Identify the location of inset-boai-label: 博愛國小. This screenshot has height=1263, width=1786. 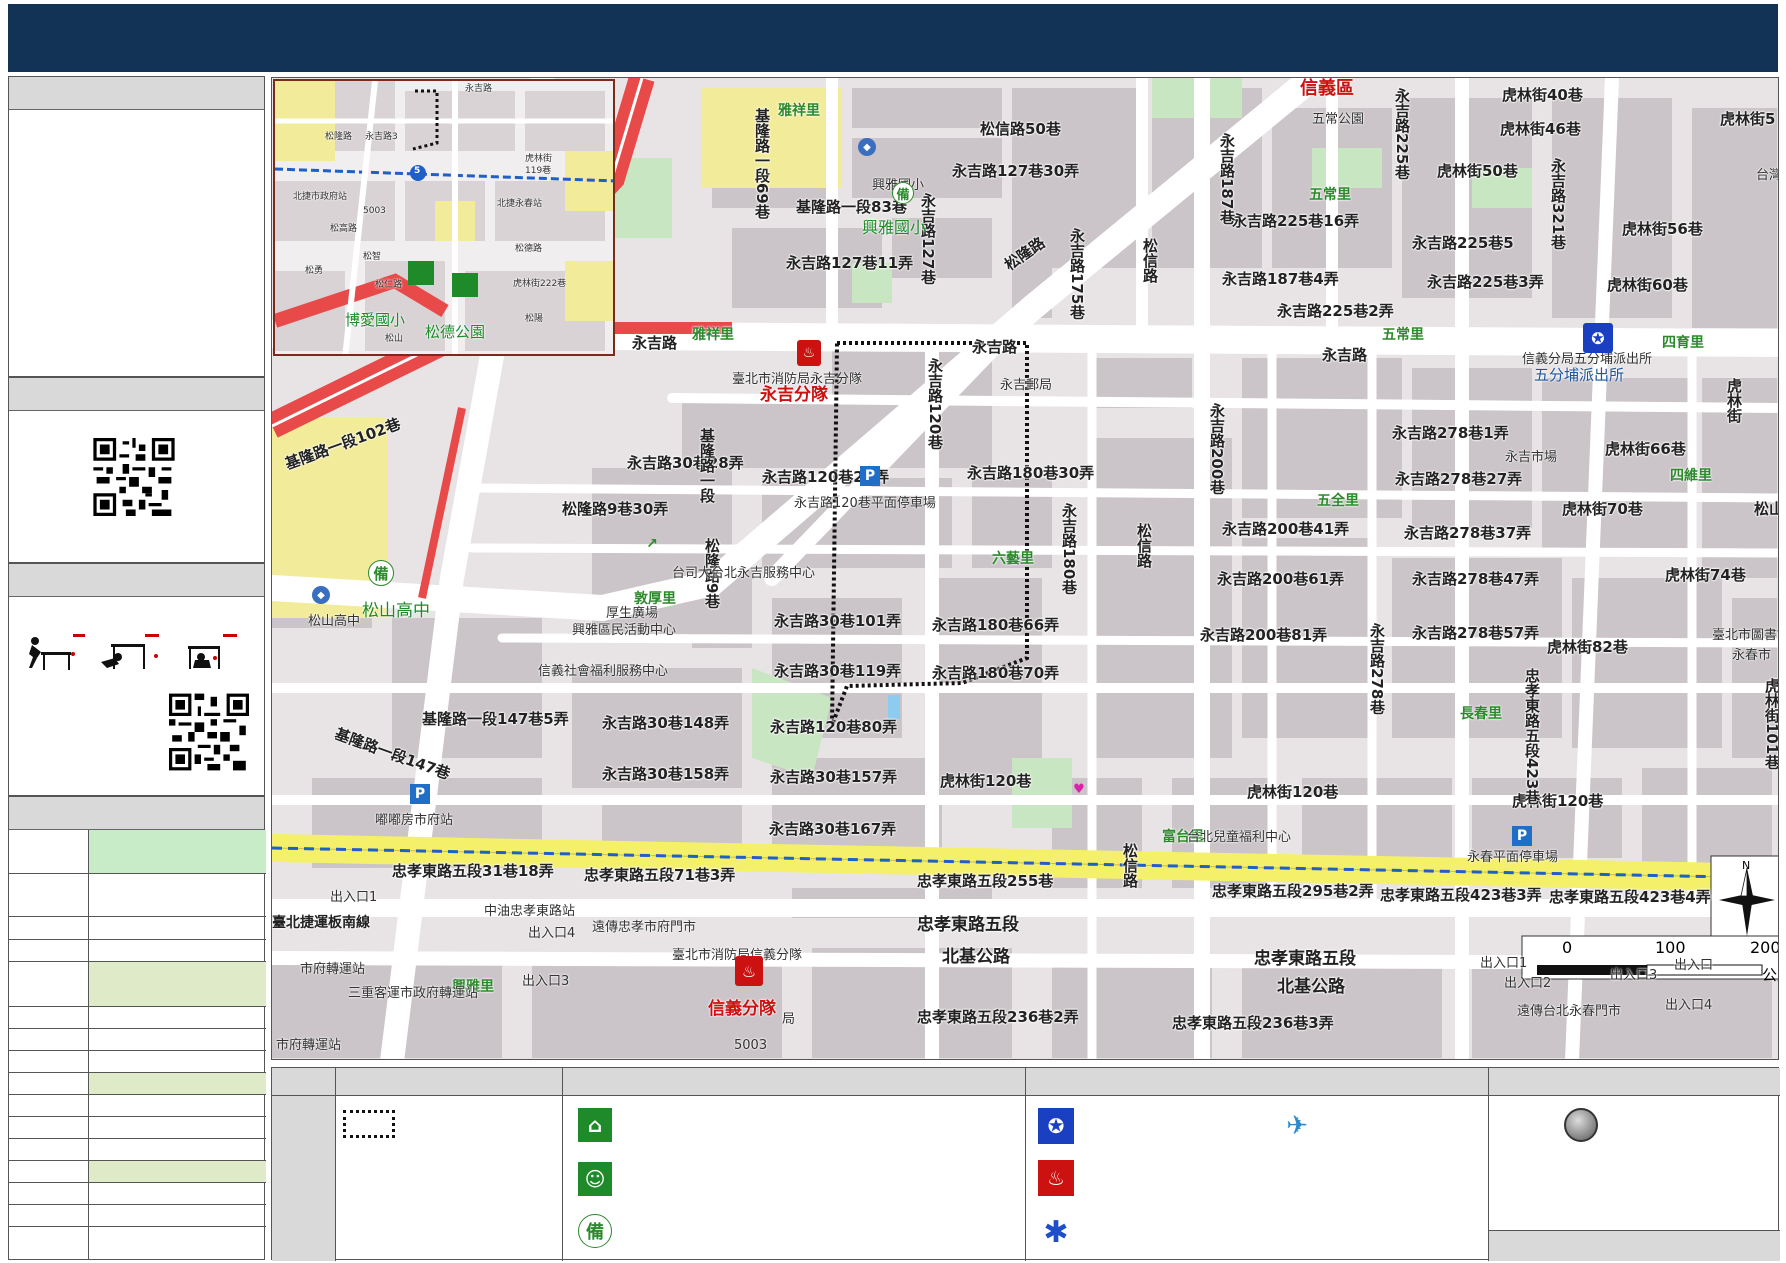
(375, 320).